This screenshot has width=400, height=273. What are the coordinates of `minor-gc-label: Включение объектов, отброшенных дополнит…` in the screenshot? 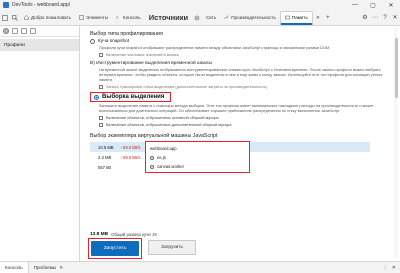 It's located at (169, 124).